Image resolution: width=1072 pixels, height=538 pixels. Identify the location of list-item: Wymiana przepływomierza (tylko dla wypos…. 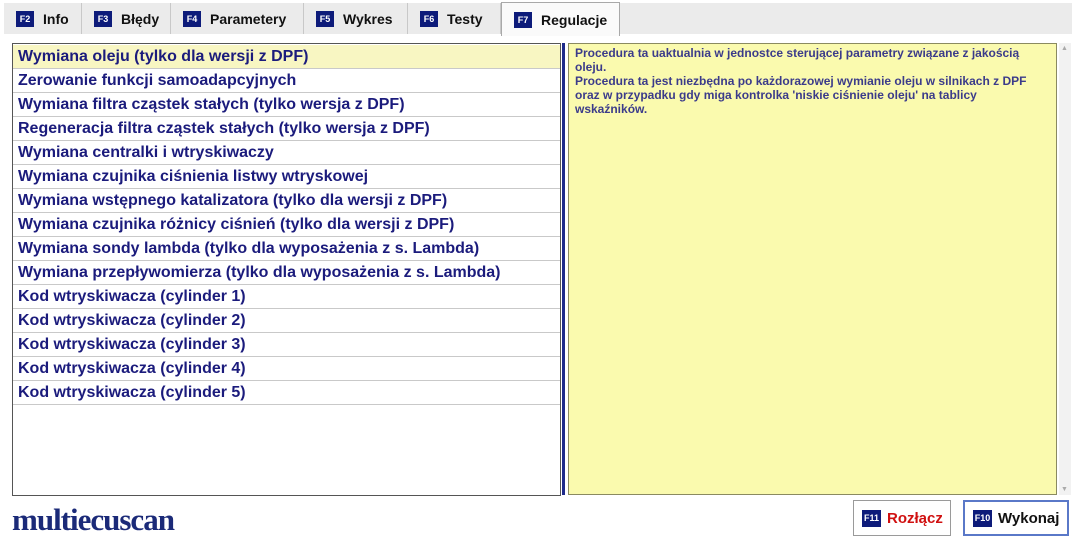
(286, 273).